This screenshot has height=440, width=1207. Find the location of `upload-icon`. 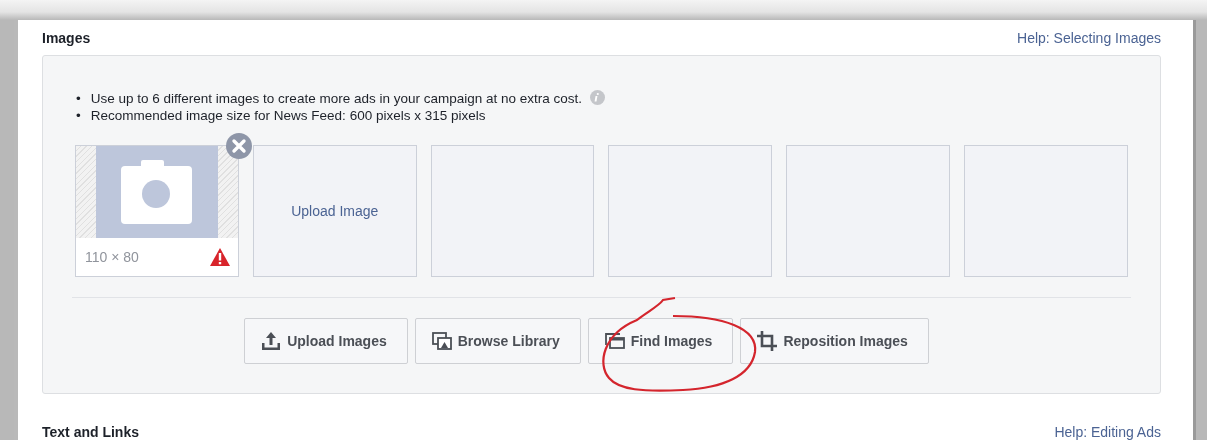

upload-icon is located at coordinates (271, 341).